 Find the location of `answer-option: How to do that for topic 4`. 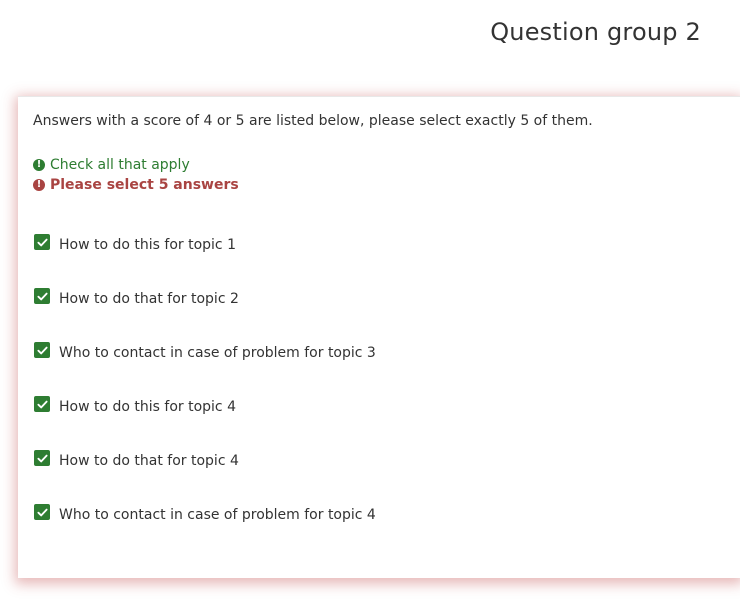

answer-option: How to do that for topic 4 is located at coordinates (136, 459).